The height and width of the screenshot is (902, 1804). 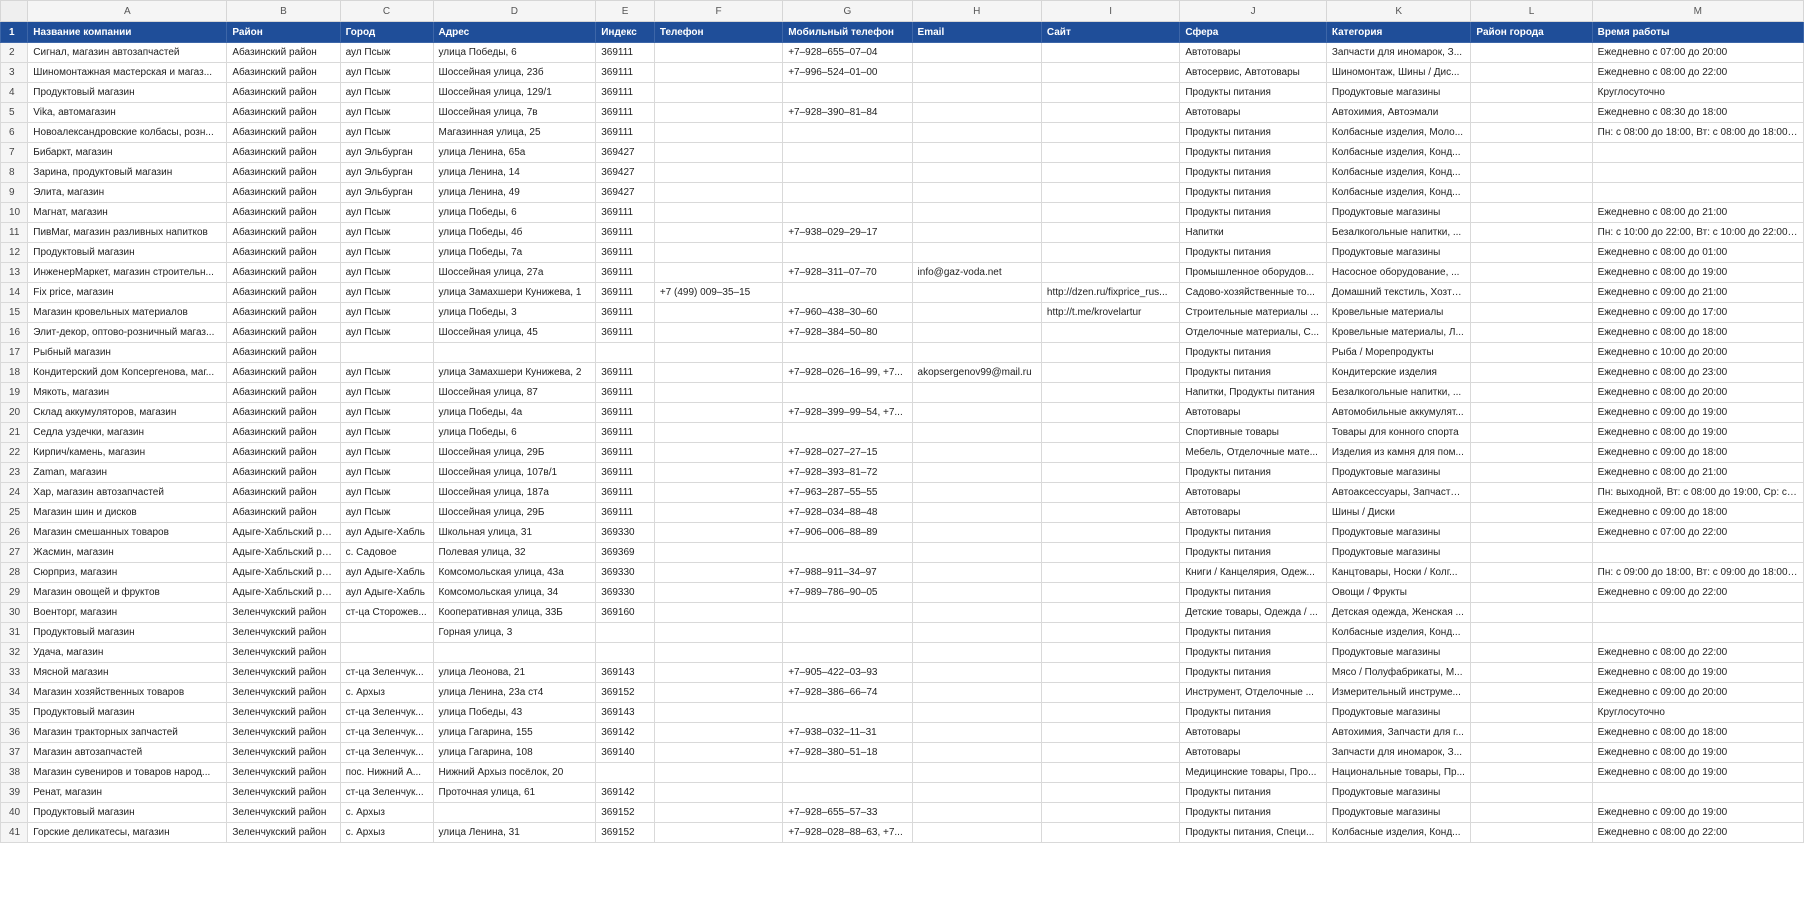 What do you see at coordinates (847, 11) in the screenshot?
I see `column-header-g: G` at bounding box center [847, 11].